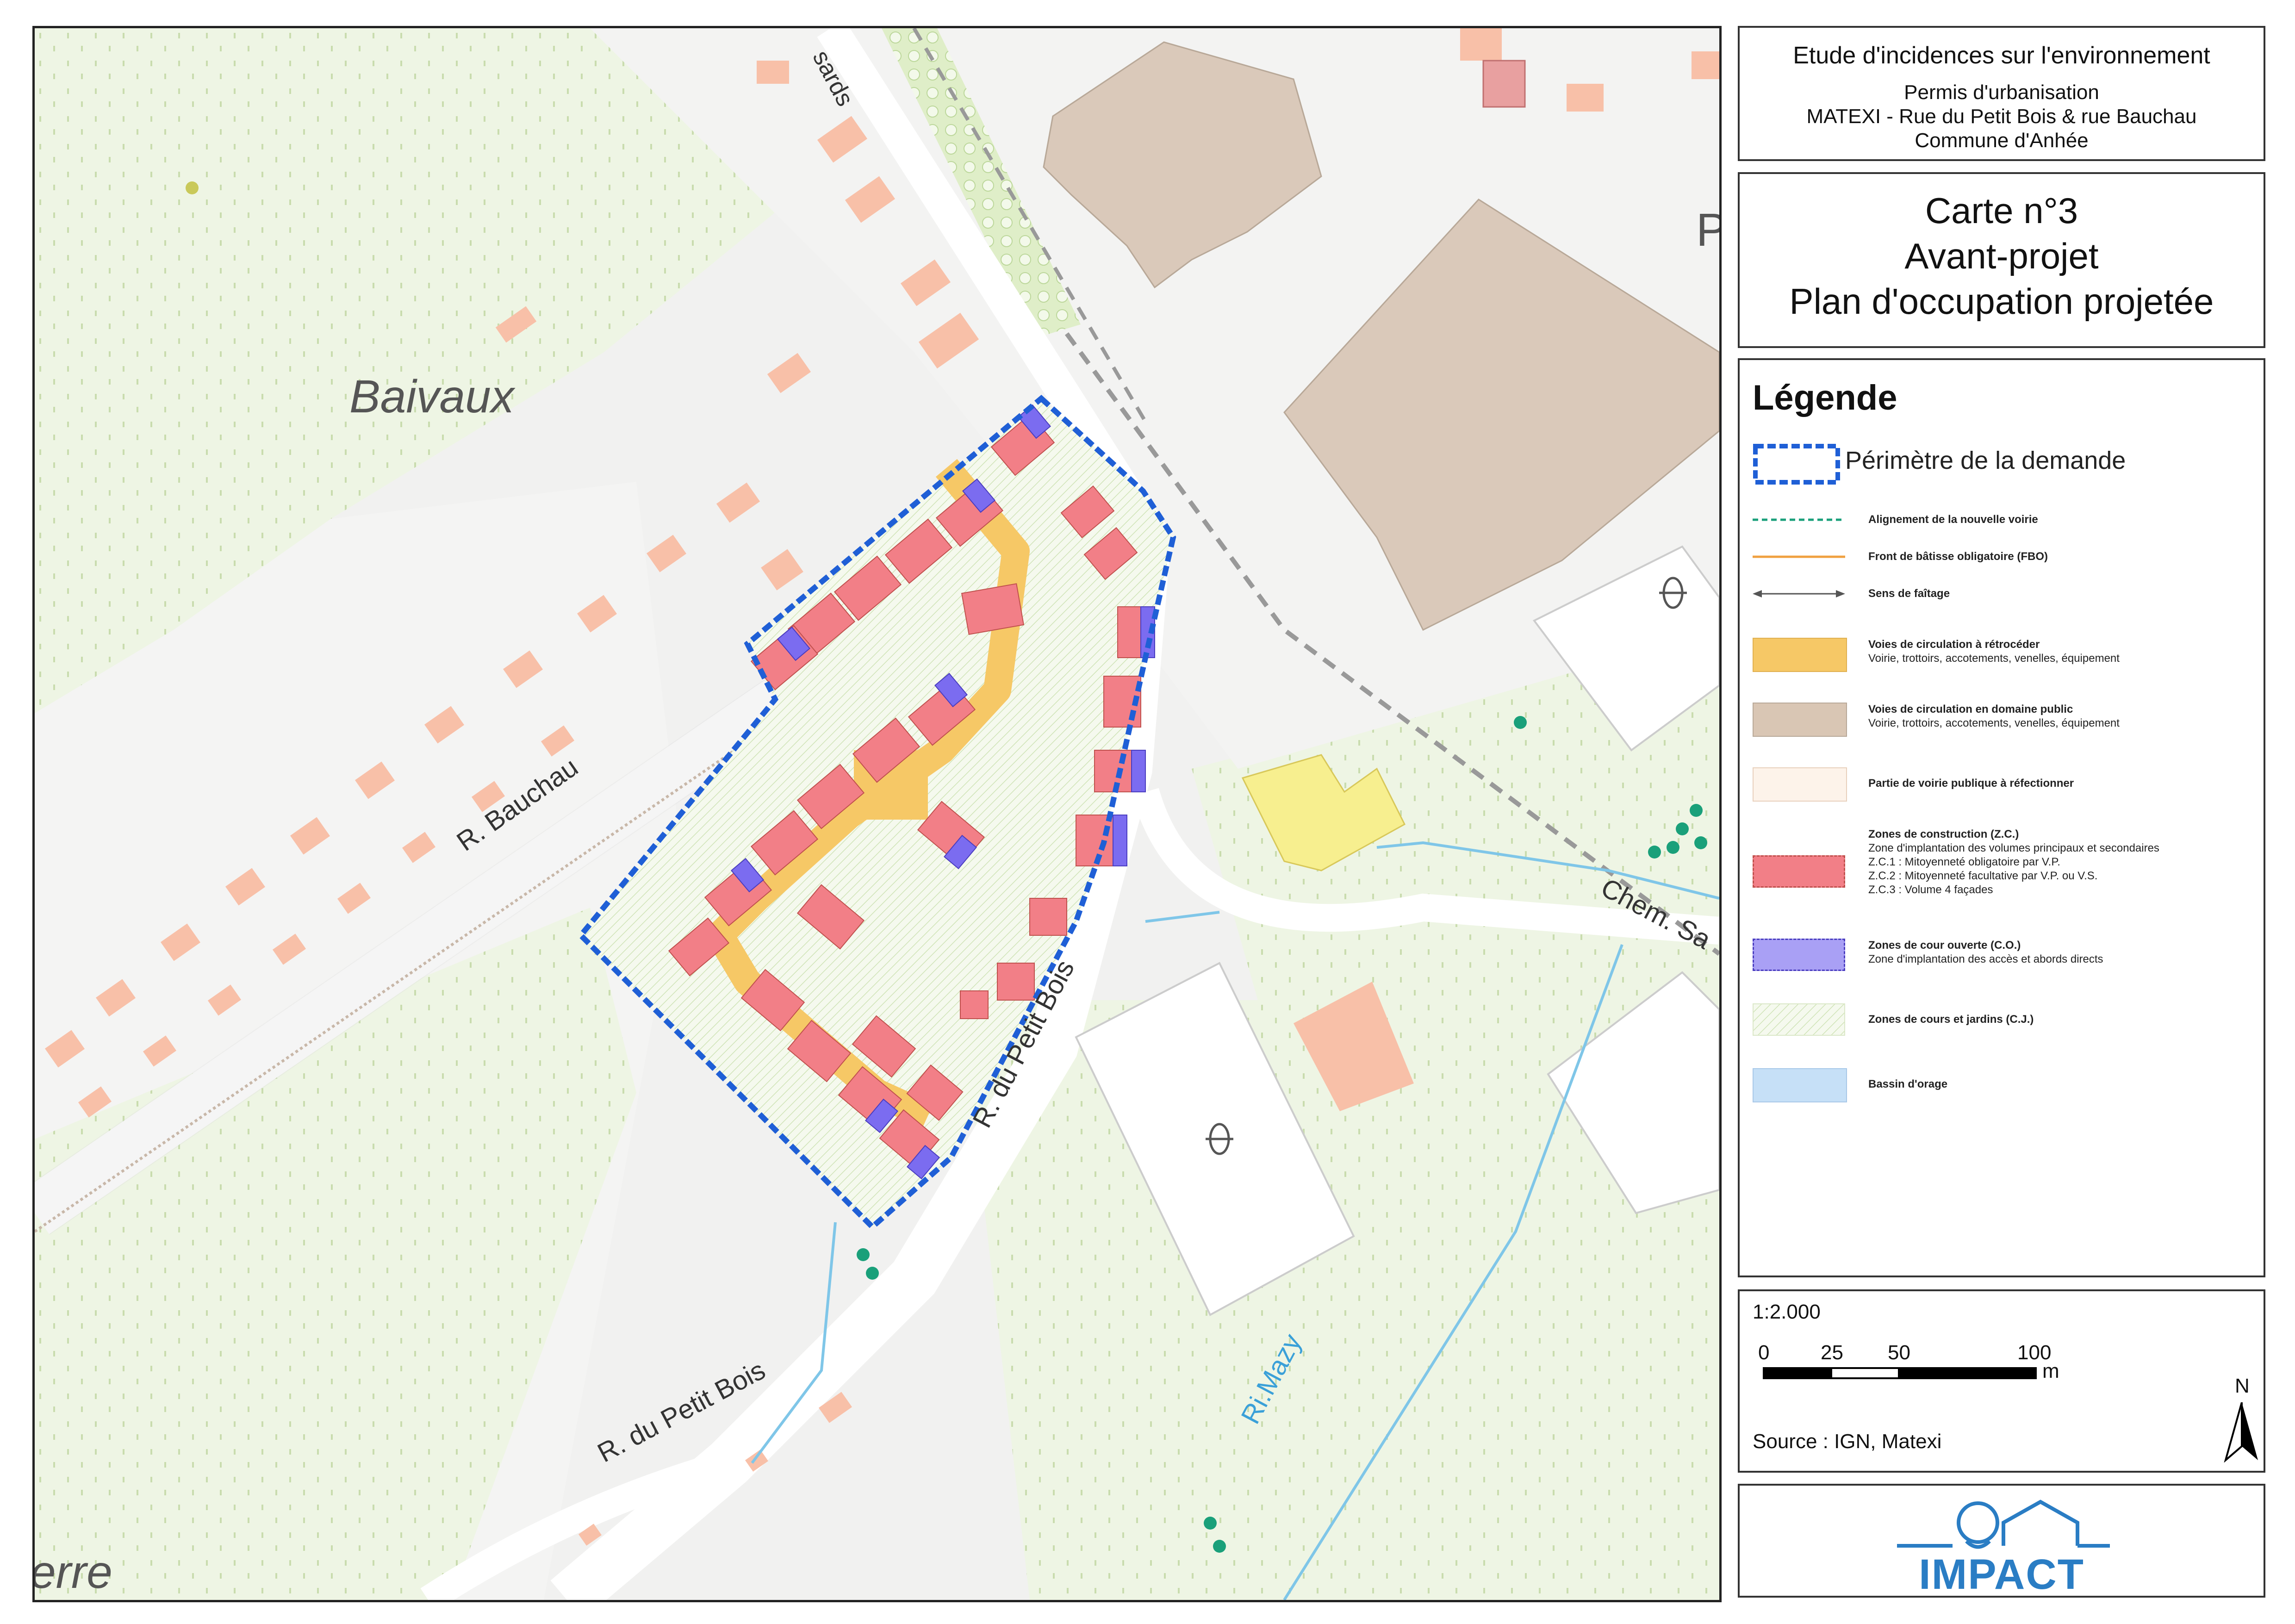  Describe the element at coordinates (2001, 116) in the screenshot. I see `header-project: MATEXI - Rue du Petit Bois & rue Bauchau` at that location.